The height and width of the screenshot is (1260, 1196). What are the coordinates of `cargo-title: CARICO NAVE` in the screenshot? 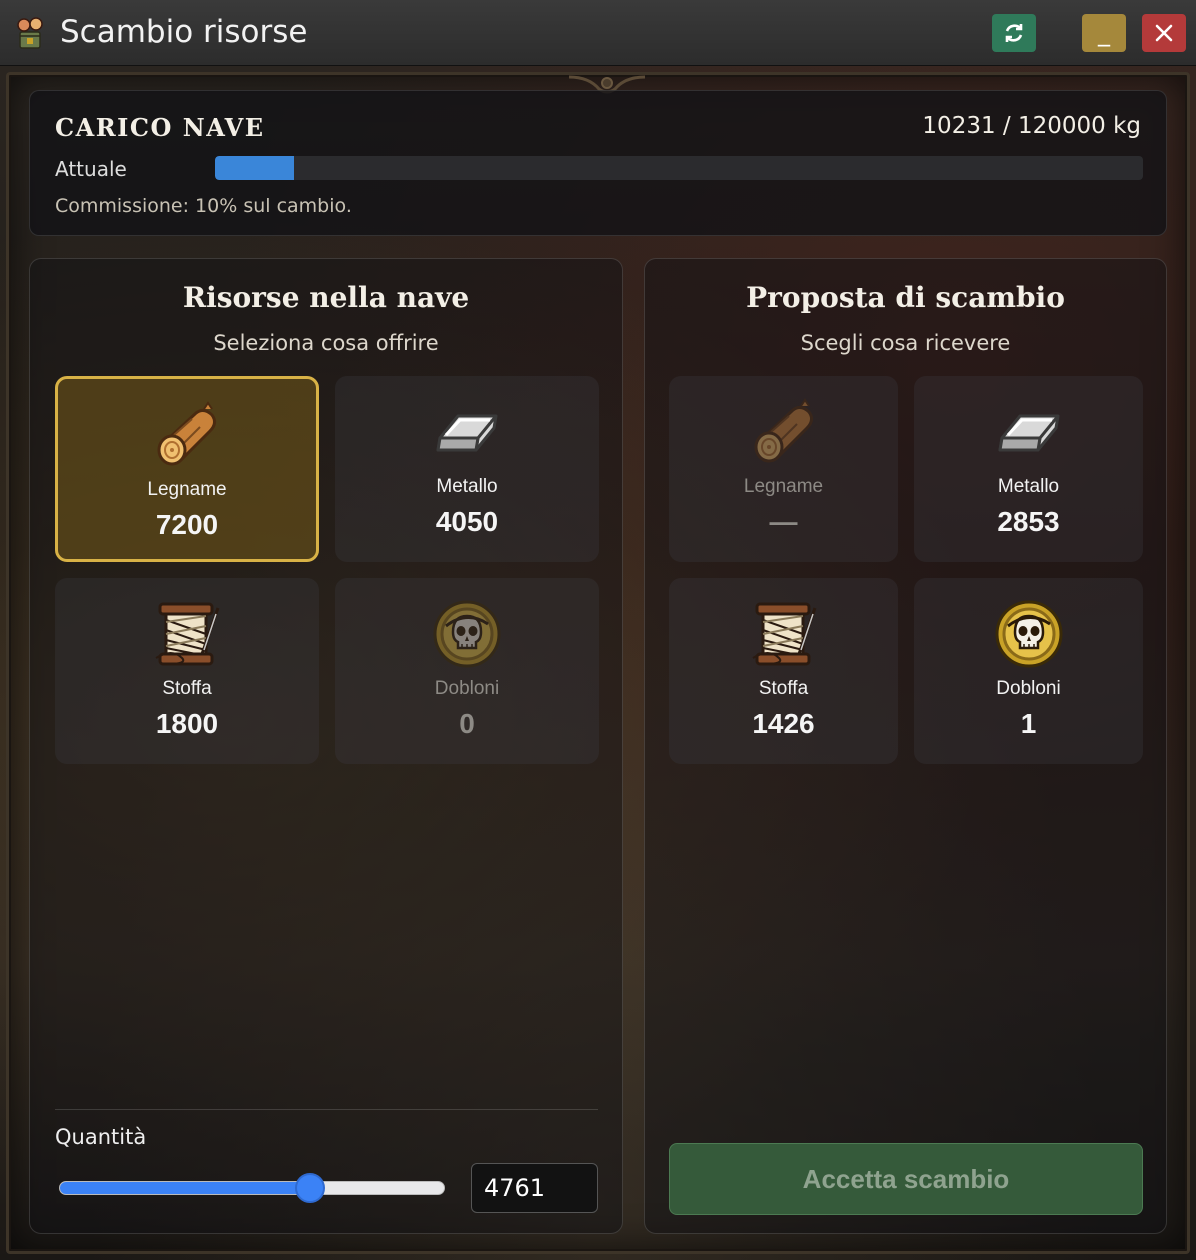 It's located at (160, 127).